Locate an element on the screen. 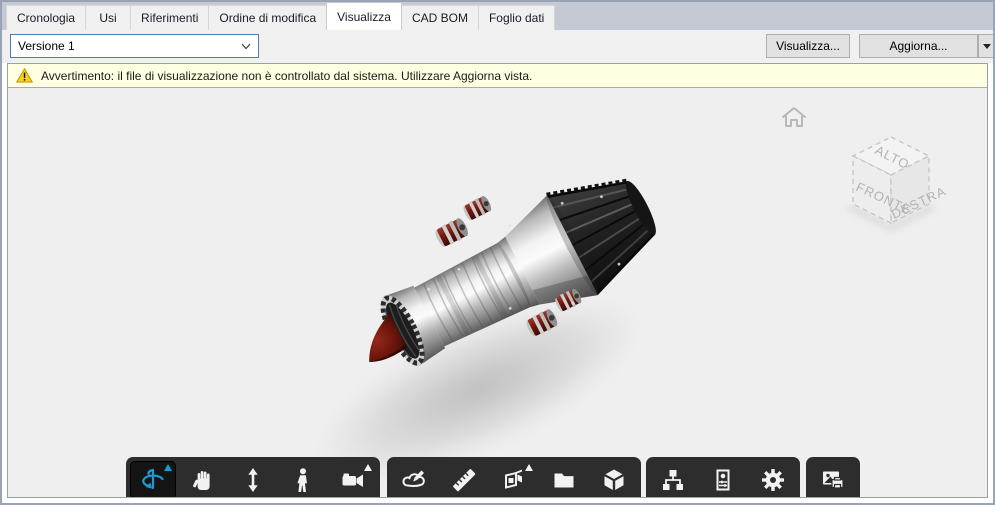 This screenshot has height=505, width=995. camera-button is located at coordinates (353, 479).